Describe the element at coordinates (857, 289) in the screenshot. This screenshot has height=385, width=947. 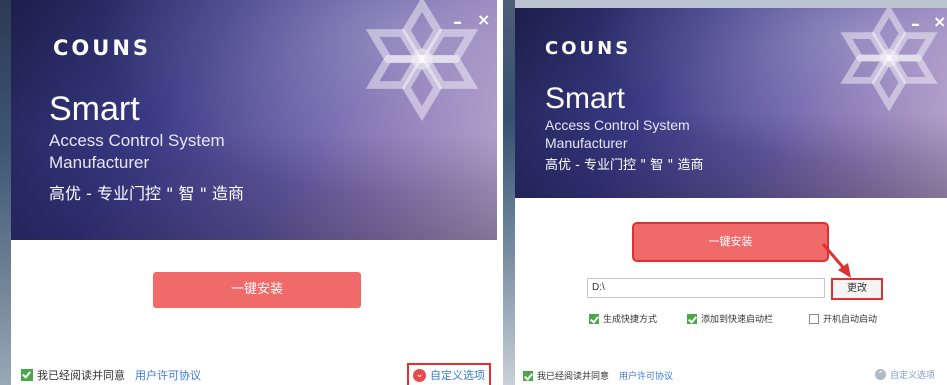
I see `change-path-button: 更改` at that location.